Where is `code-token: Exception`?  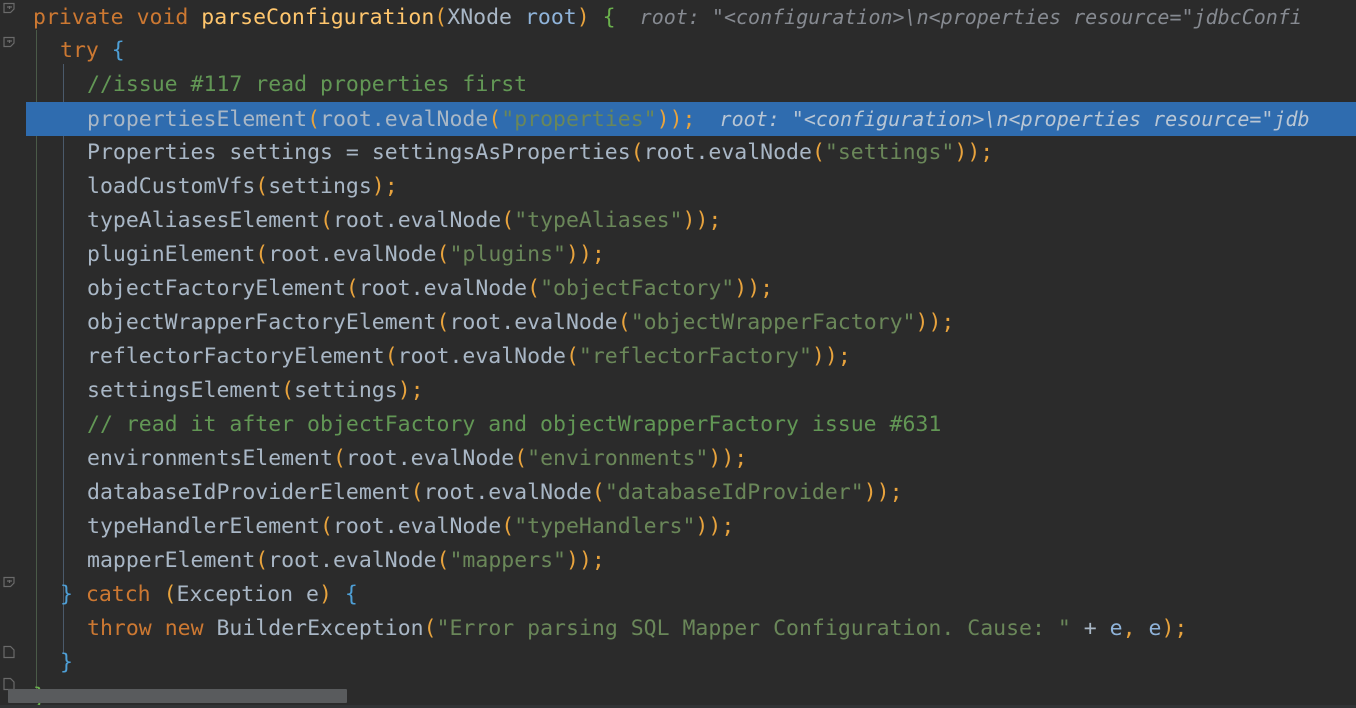
code-token: Exception is located at coordinates (235, 594).